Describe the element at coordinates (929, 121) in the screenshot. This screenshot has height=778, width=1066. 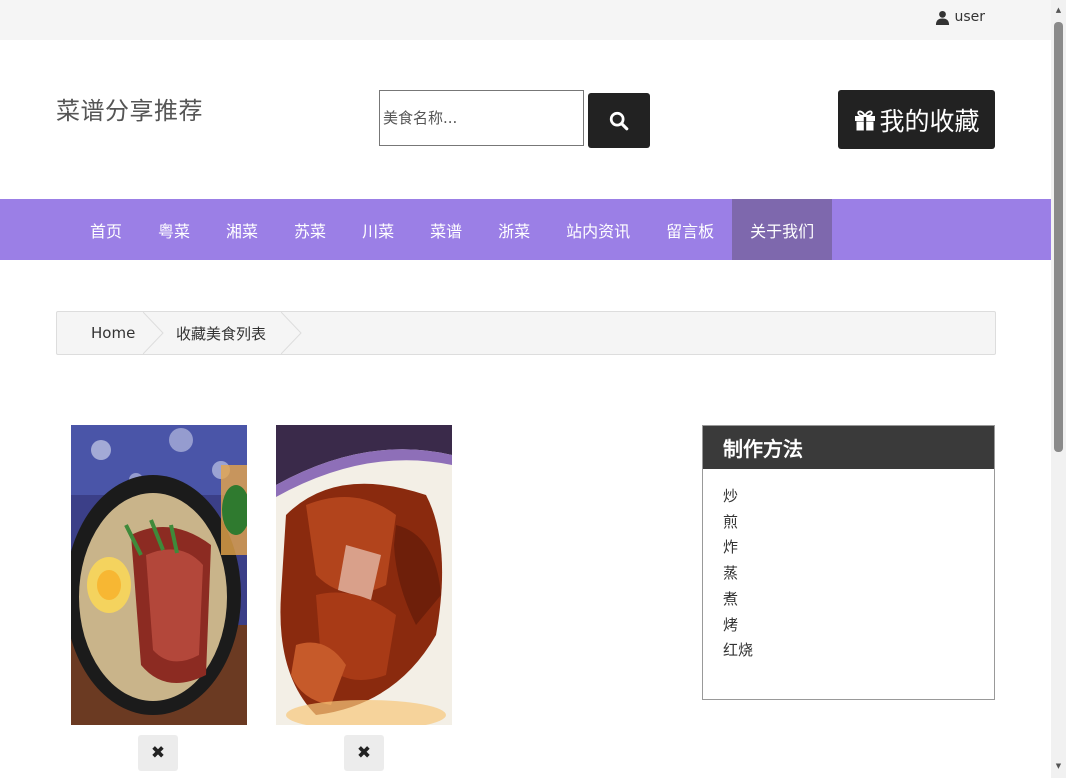
I see `my-favorites-label: 我的收藏` at that location.